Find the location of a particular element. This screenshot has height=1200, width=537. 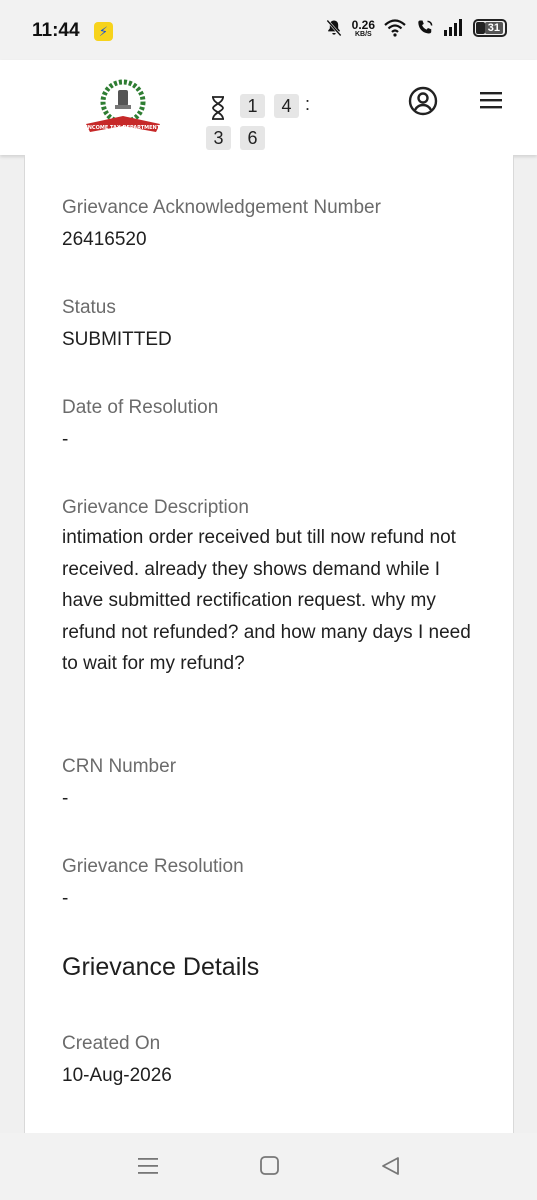

field-label: Created On is located at coordinates (111, 1043).